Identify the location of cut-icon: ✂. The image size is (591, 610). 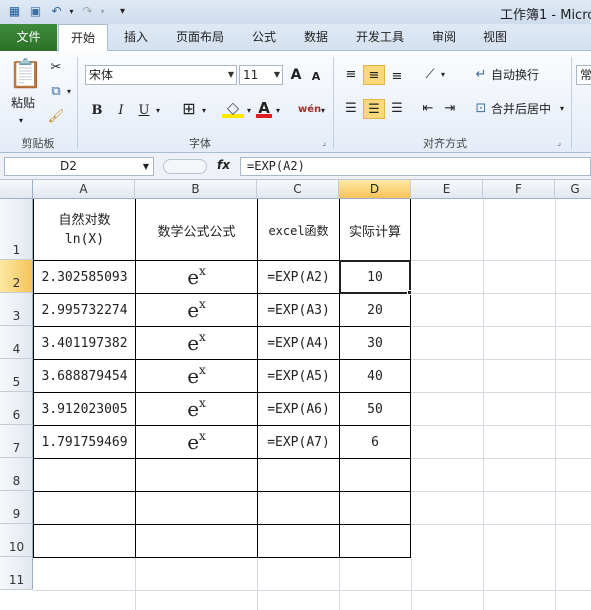
(56, 68).